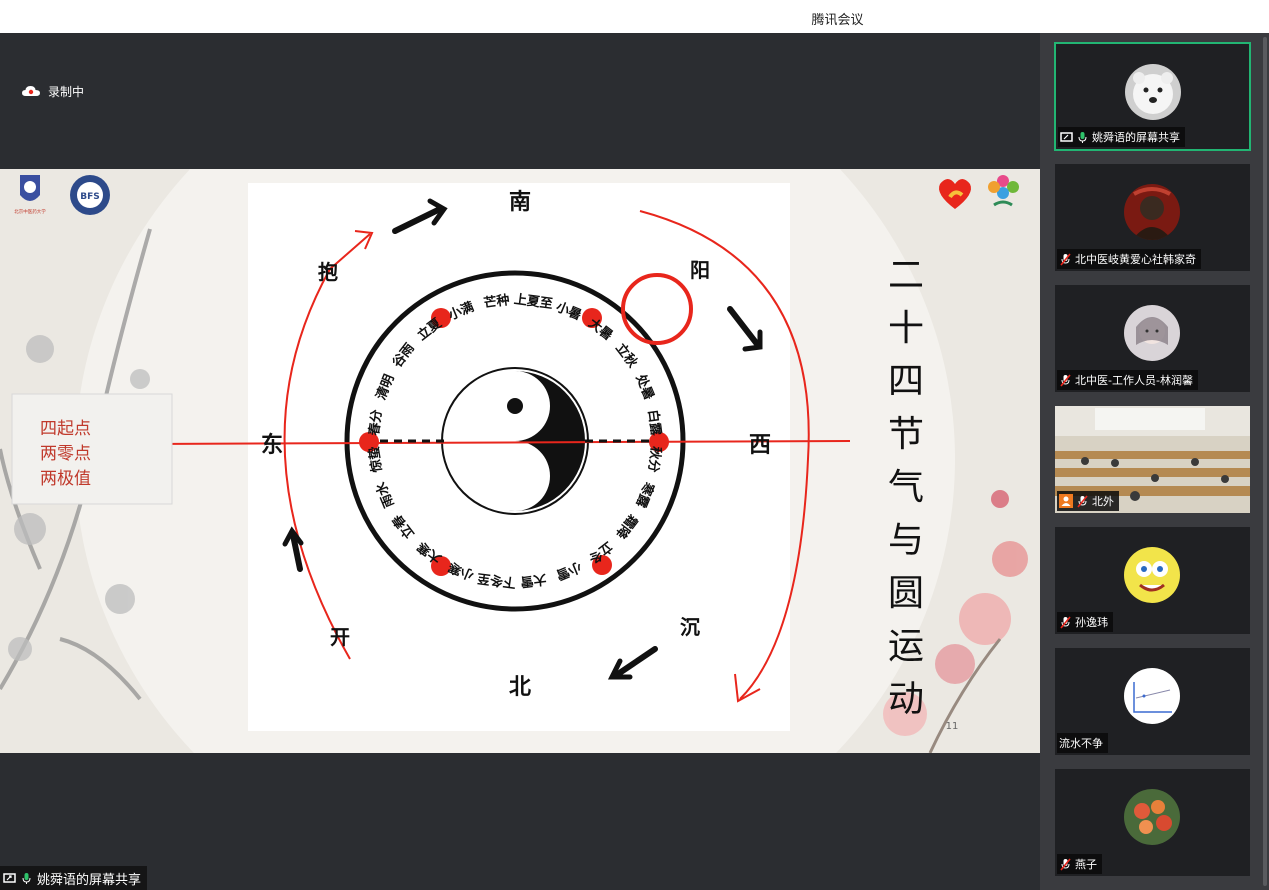 The width and height of the screenshot is (1269, 890). What do you see at coordinates (1091, 622) in the screenshot?
I see `participant-name: 孙逸玮` at bounding box center [1091, 622].